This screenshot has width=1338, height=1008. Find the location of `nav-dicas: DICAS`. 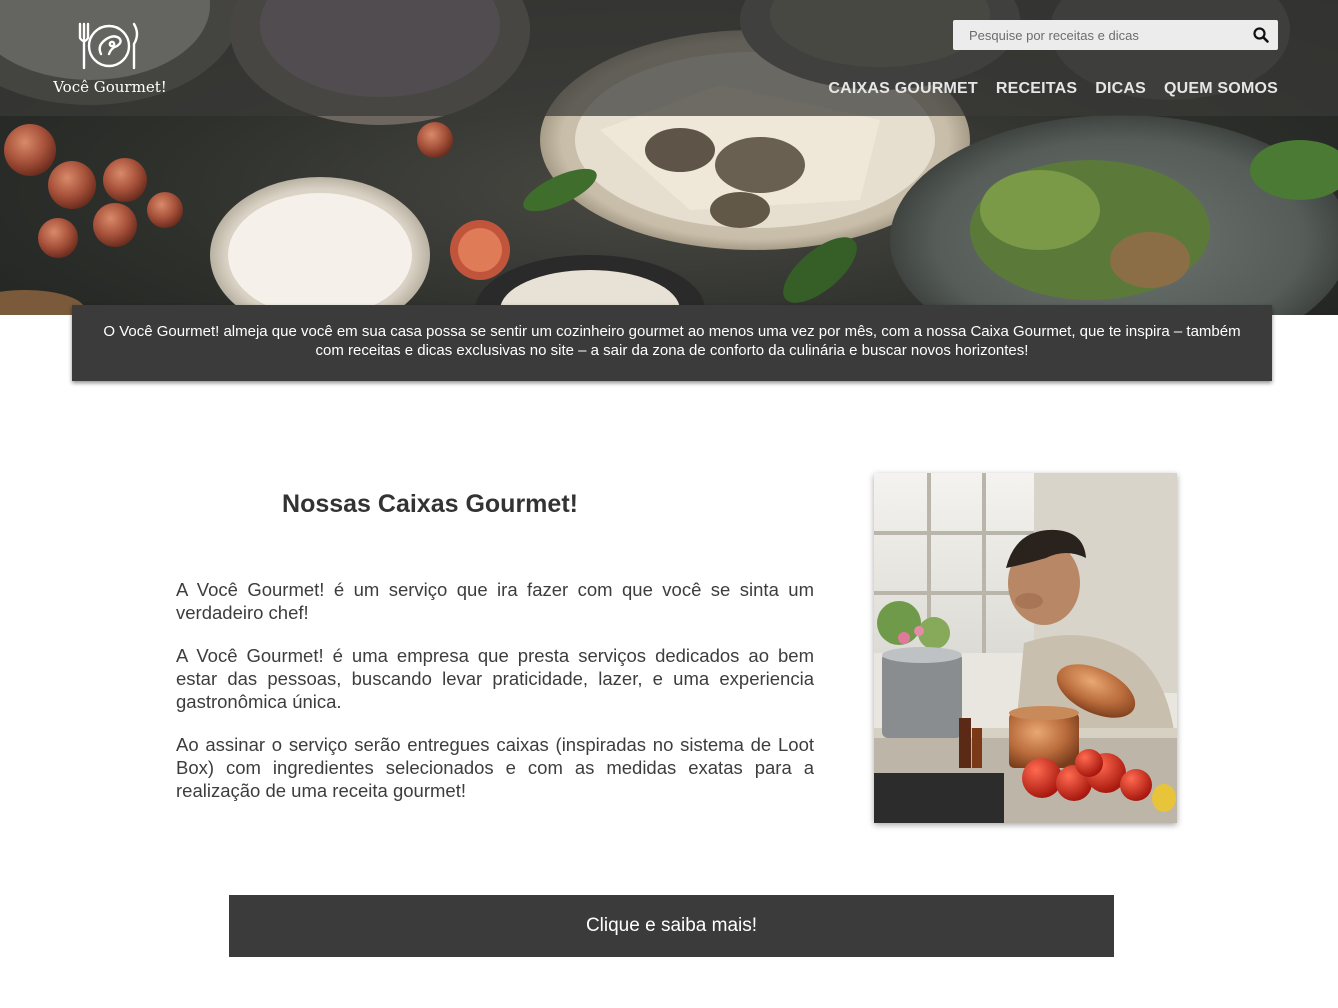

nav-dicas: DICAS is located at coordinates (1120, 89).